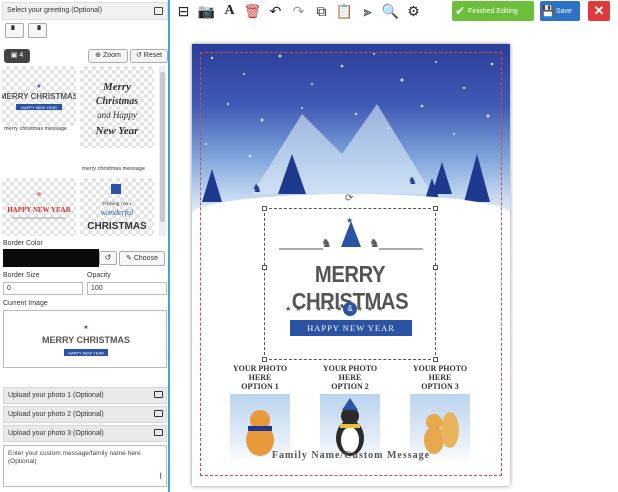 Image resolution: width=618 pixels, height=492 pixels. I want to click on image-count-badge: ▣ 4, so click(17, 56).